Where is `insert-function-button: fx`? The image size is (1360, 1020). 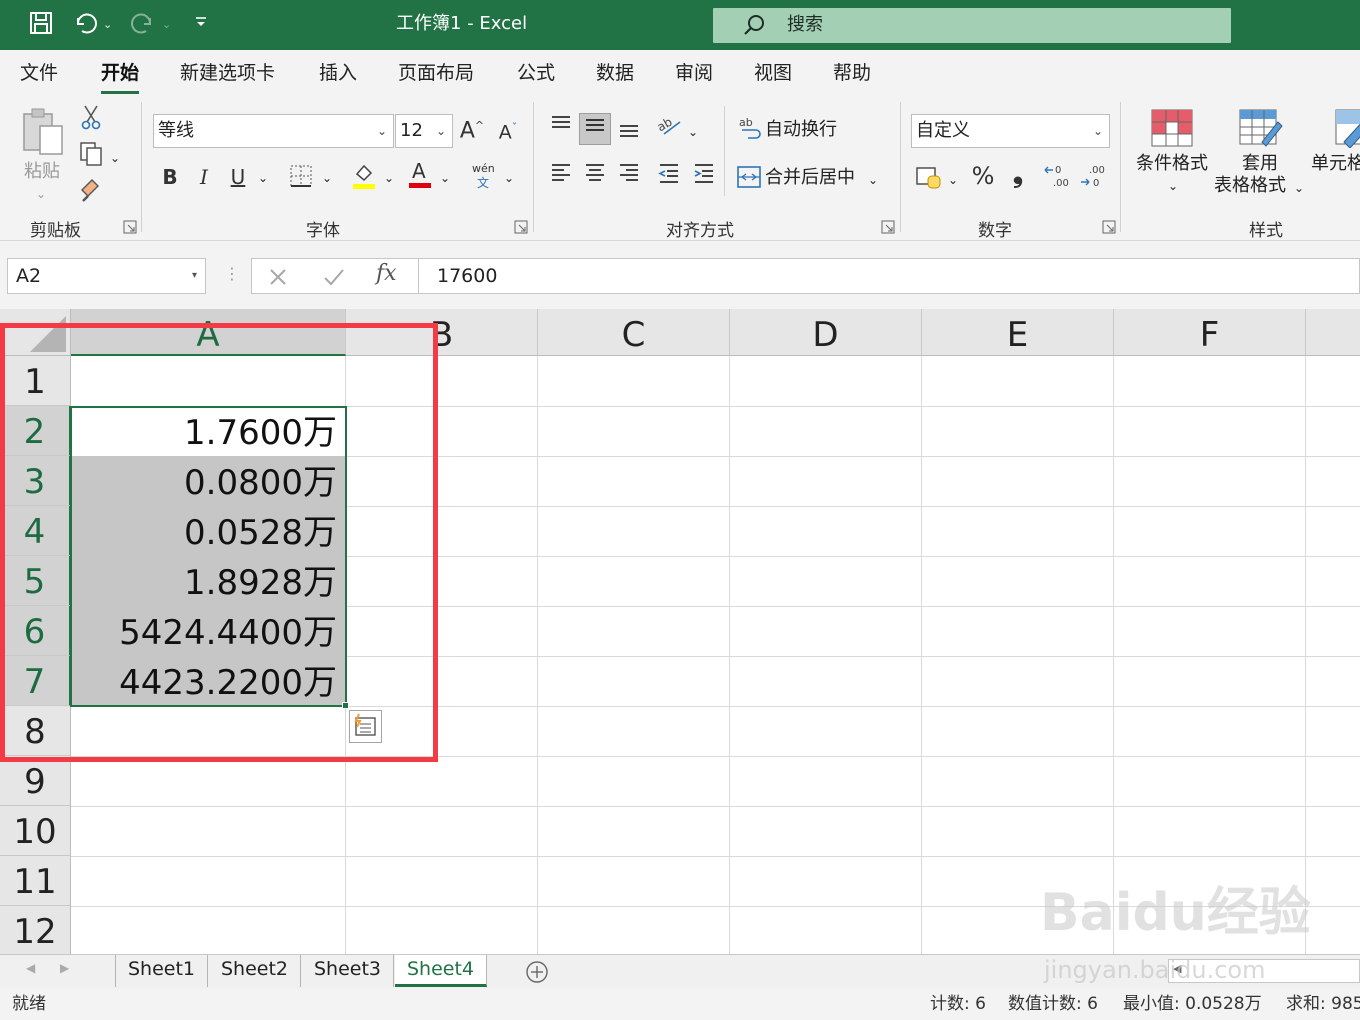
insert-function-button: fx is located at coordinates (386, 273).